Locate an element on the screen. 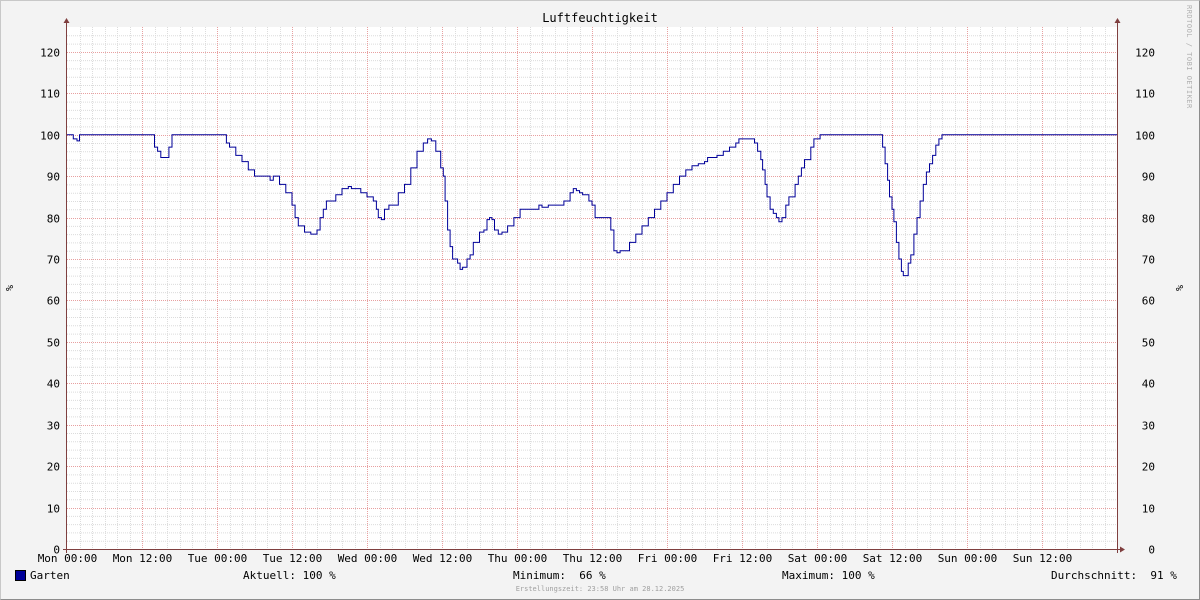  y-tick-label-right: 30 is located at coordinates (1148, 426).